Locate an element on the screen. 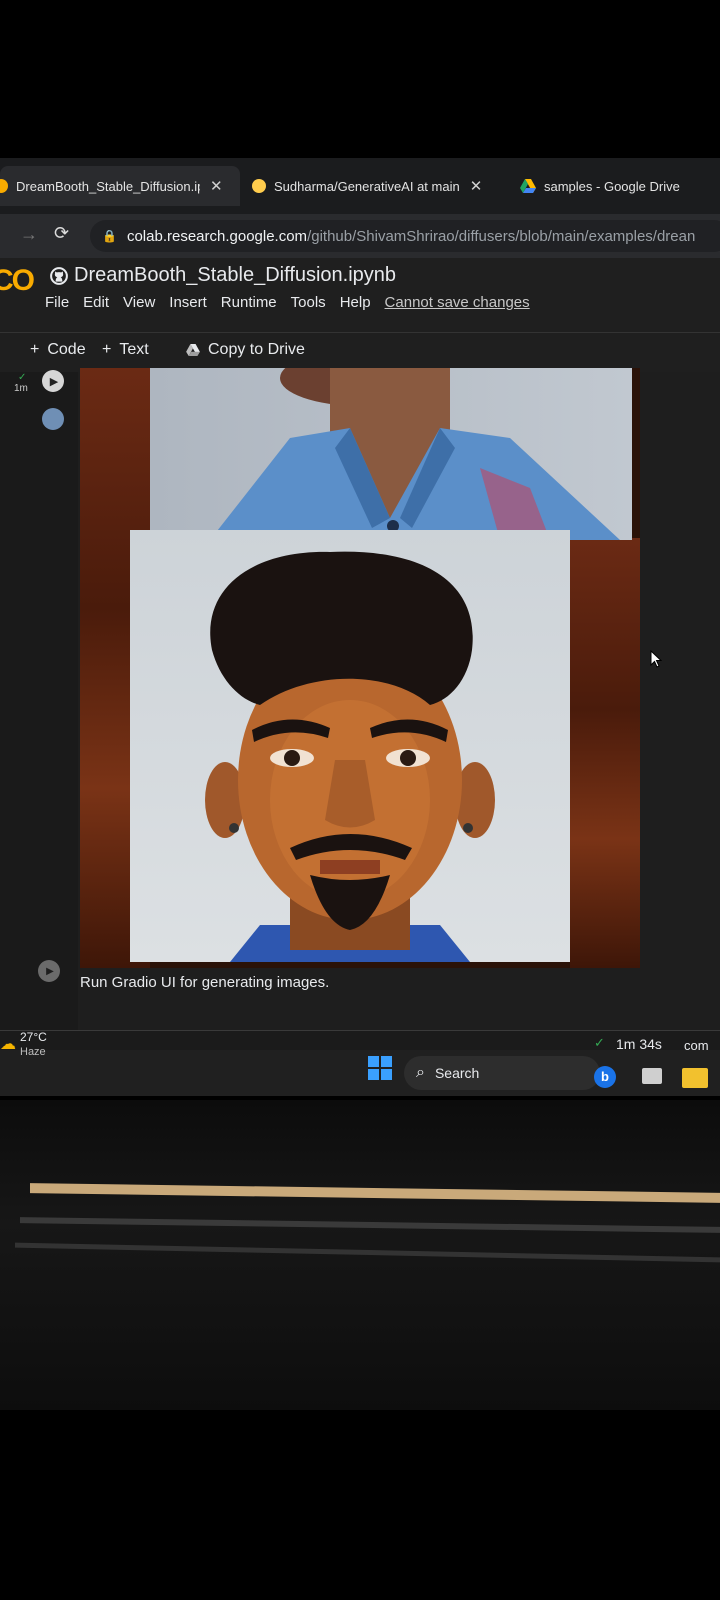 The height and width of the screenshot is (1600, 720). add-code-label: Code is located at coordinates (66, 349).